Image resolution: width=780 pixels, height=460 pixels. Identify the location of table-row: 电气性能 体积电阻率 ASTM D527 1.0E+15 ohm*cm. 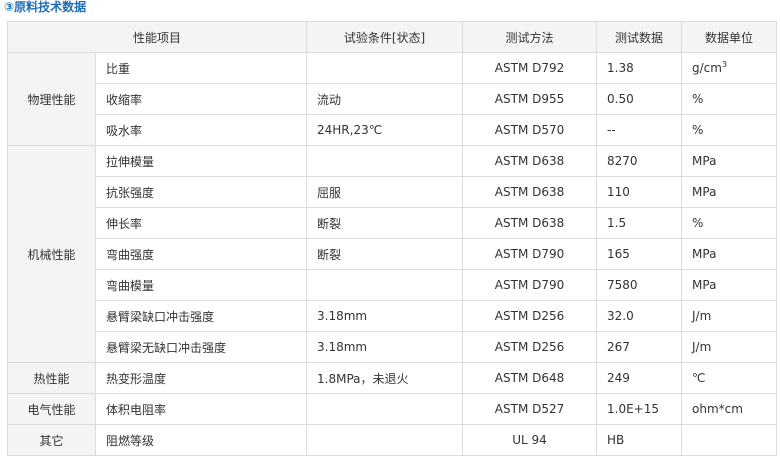
(392, 409).